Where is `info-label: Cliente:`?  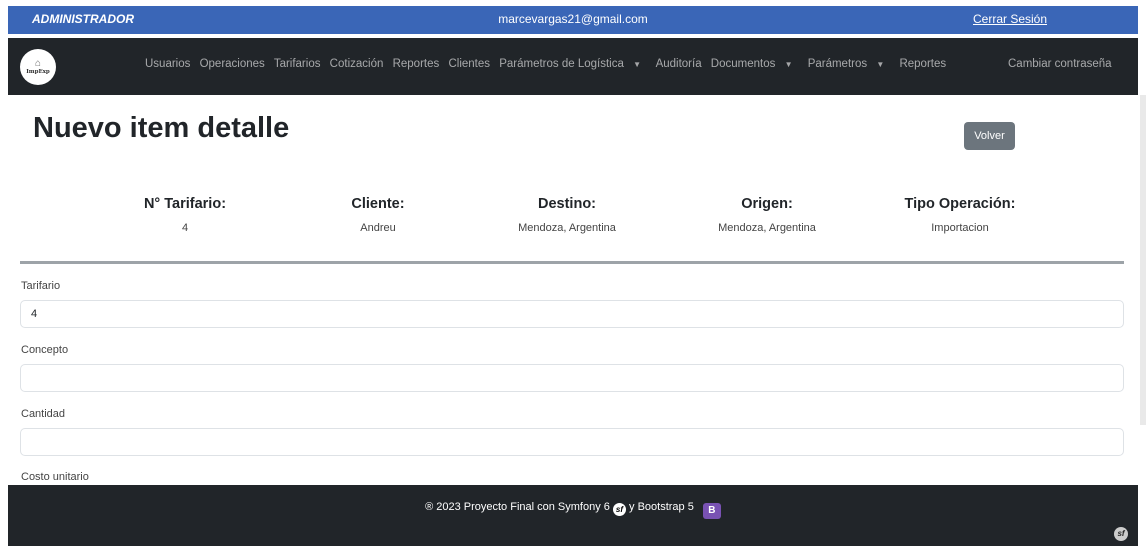
info-label: Cliente: is located at coordinates (378, 204).